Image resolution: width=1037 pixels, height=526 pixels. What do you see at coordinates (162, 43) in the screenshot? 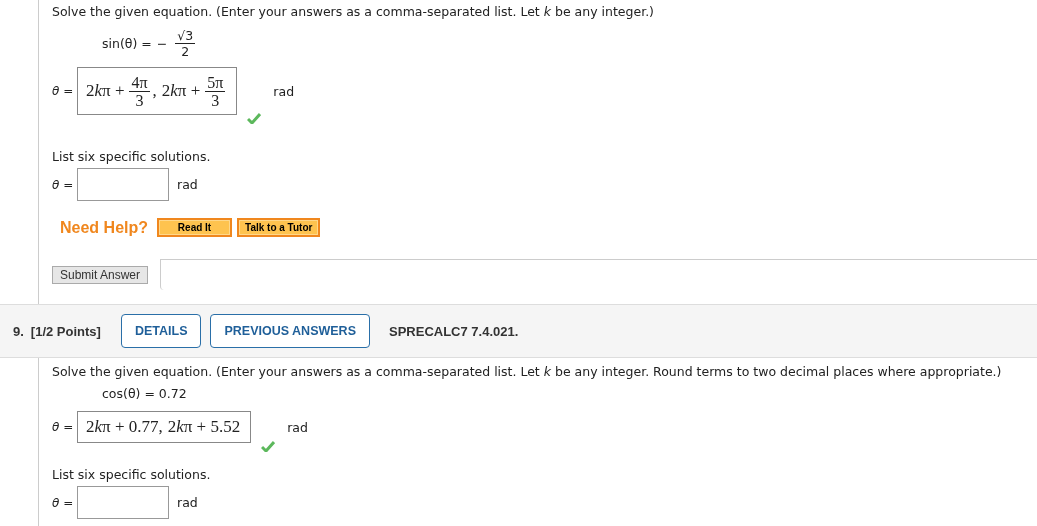
I see `minus-sign: −` at bounding box center [162, 43].